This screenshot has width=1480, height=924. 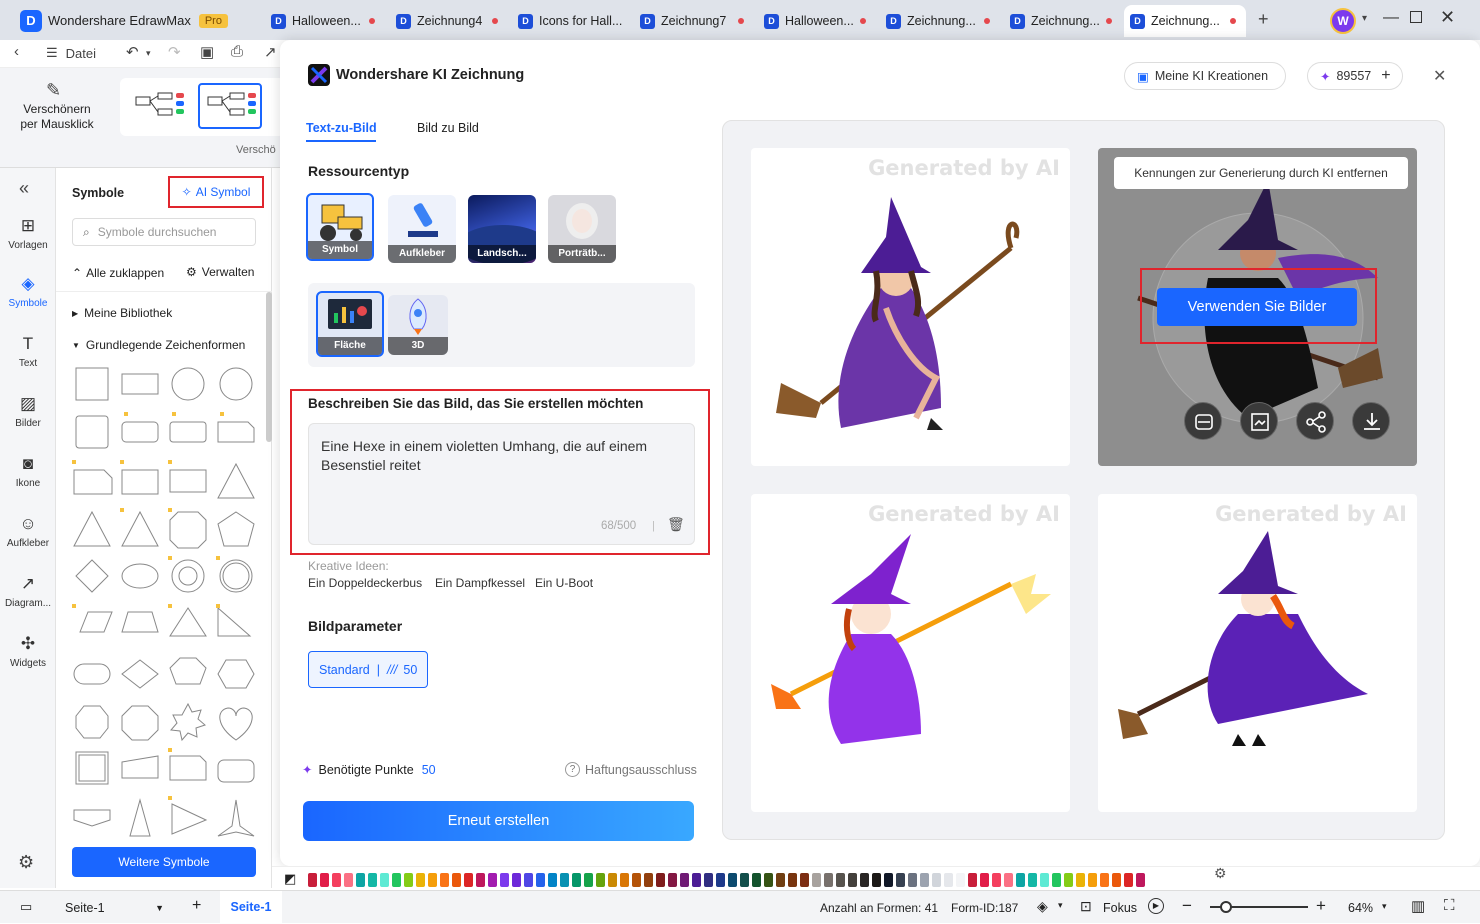 What do you see at coordinates (220, 272) in the screenshot?
I see `manage-button: ⚙ Verwalten` at bounding box center [220, 272].